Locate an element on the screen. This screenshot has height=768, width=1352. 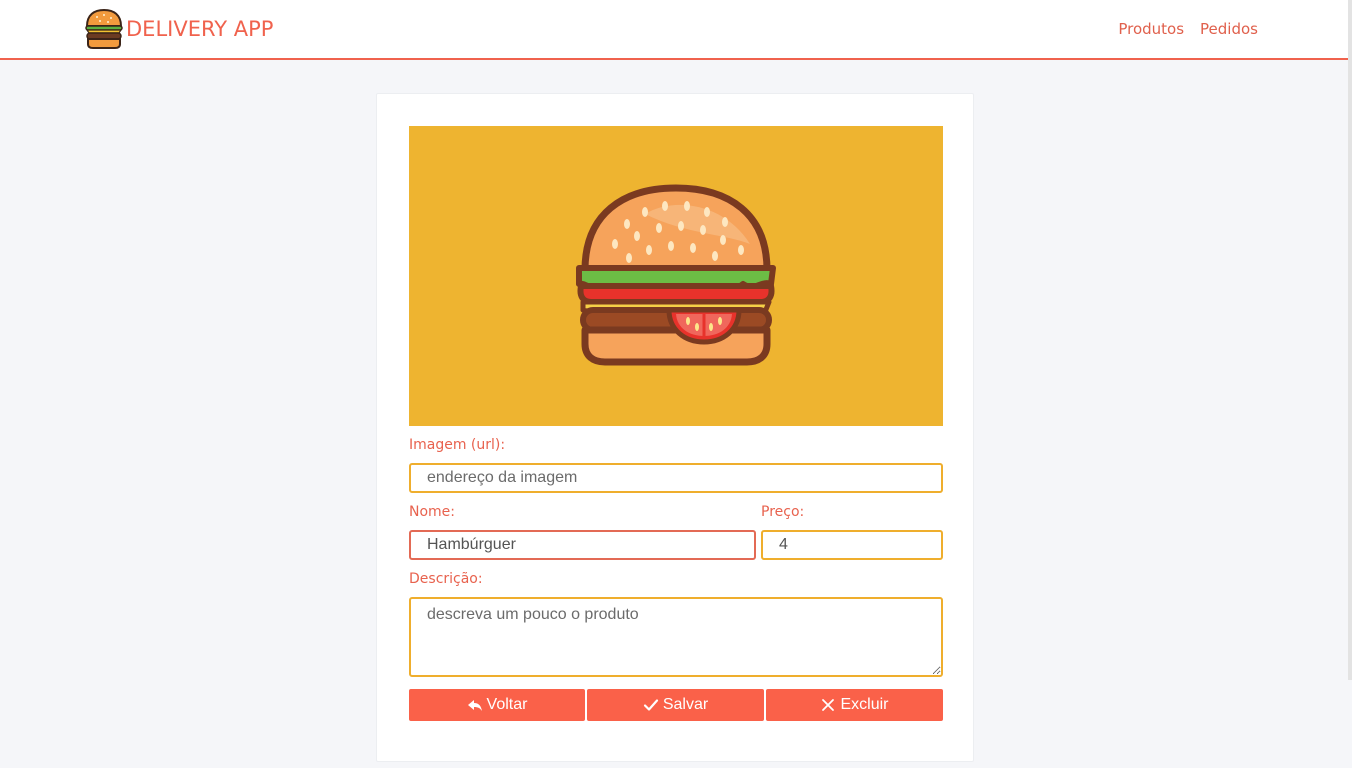
navbar: DELIVERY APP Produtos Pedidos is located at coordinates (676, 30).